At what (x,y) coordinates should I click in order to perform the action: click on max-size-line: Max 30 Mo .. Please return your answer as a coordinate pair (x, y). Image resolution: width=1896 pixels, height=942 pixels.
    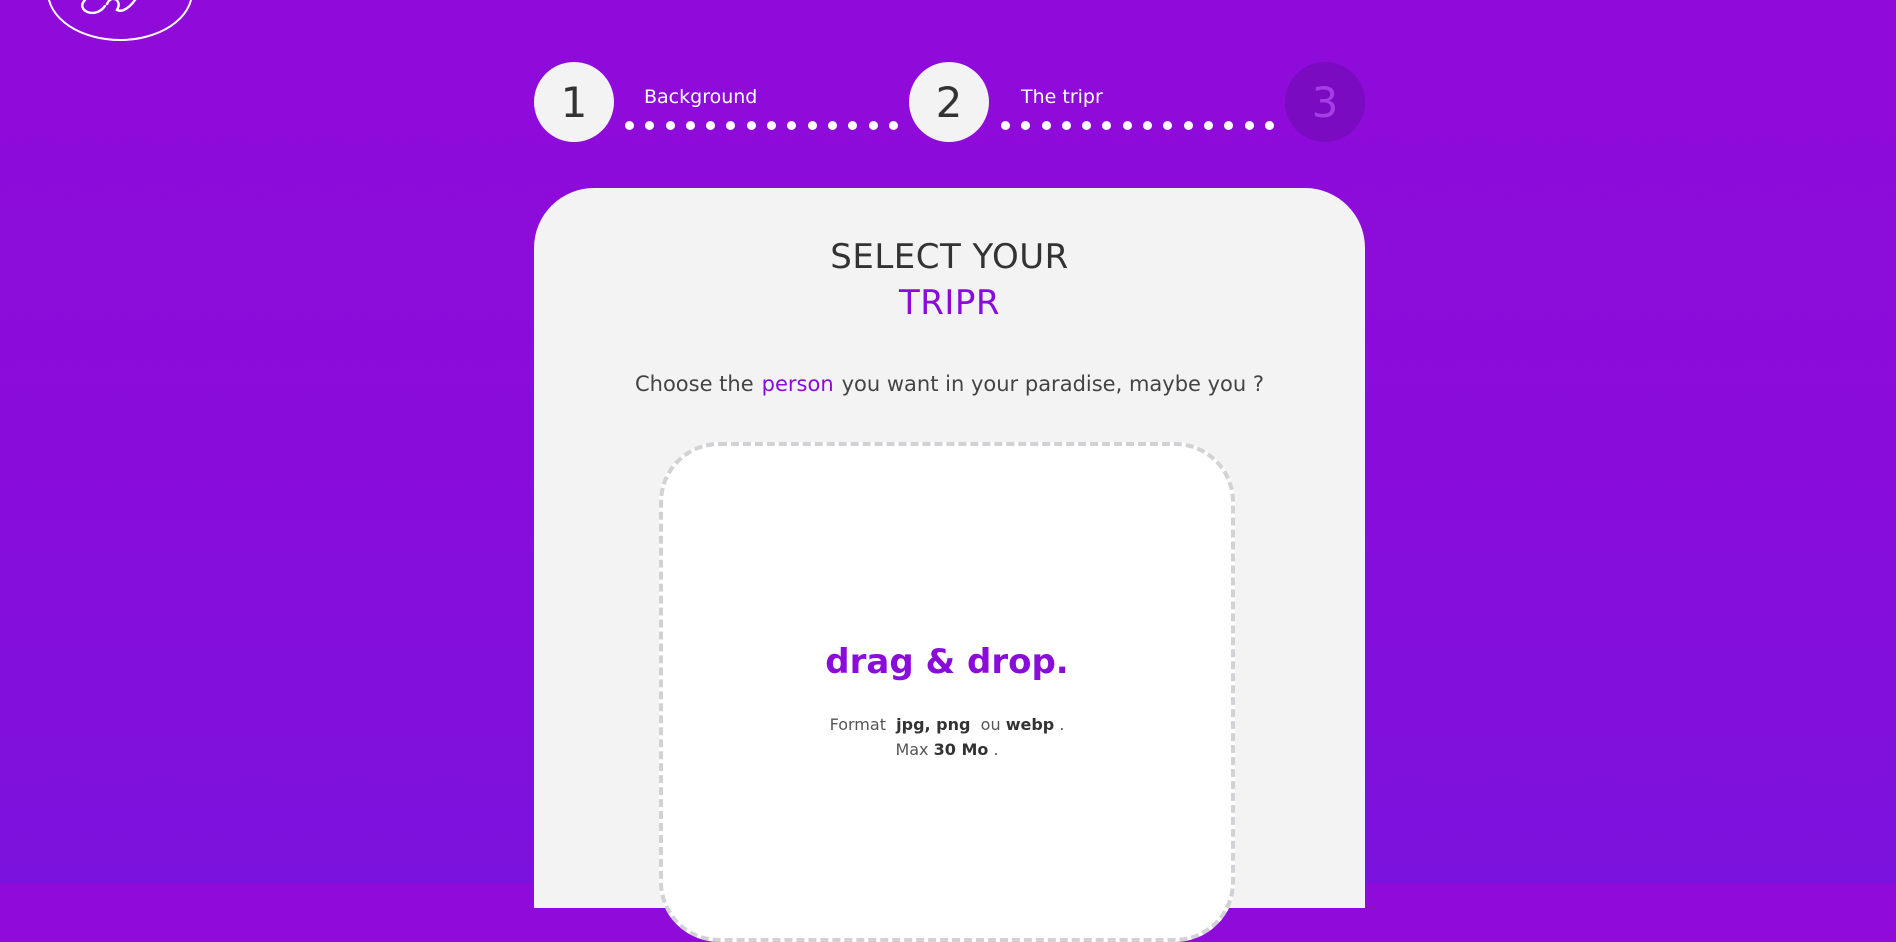
    Looking at the image, I should click on (947, 749).